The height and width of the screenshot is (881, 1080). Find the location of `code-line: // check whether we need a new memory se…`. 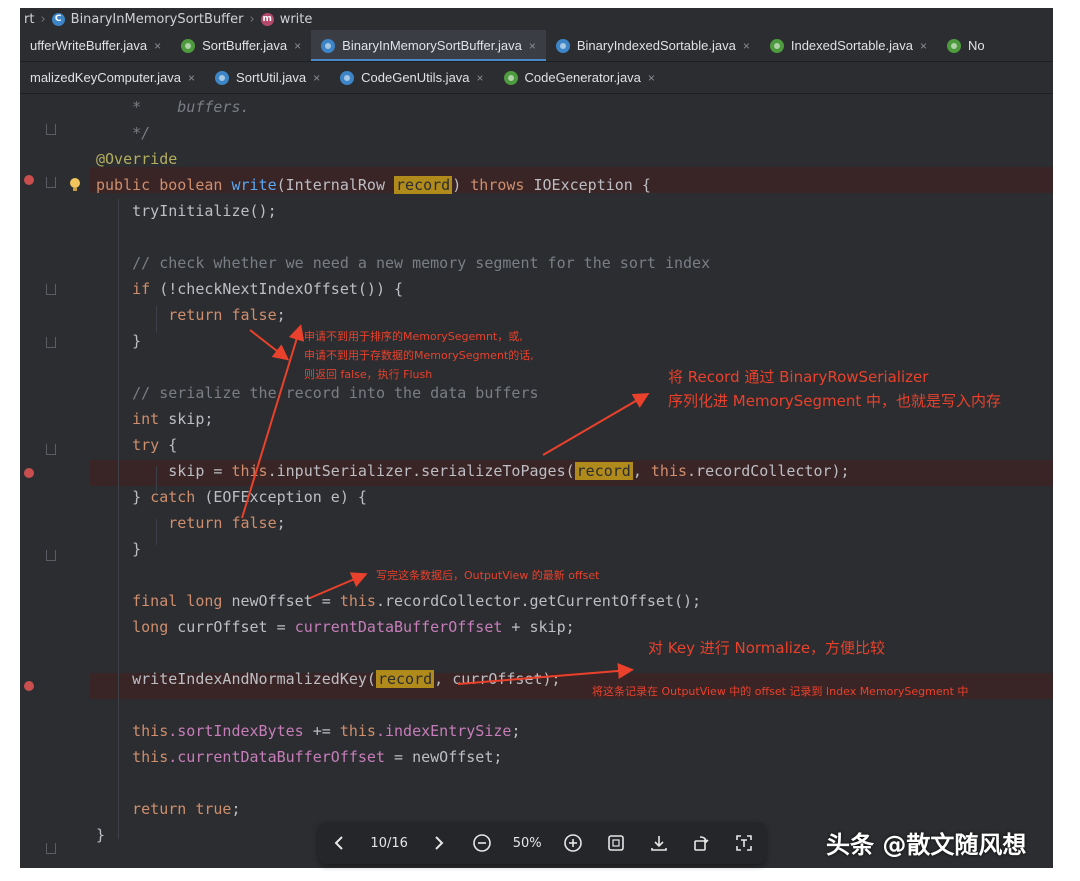

code-line: // check whether we need a new memory se… is located at coordinates (421, 263).